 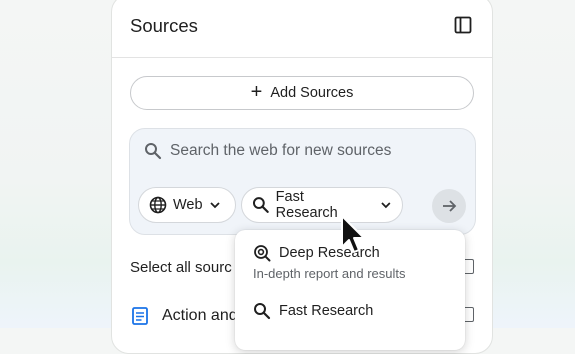 What do you see at coordinates (181, 267) in the screenshot?
I see `select-all-label: Select all sourc` at bounding box center [181, 267].